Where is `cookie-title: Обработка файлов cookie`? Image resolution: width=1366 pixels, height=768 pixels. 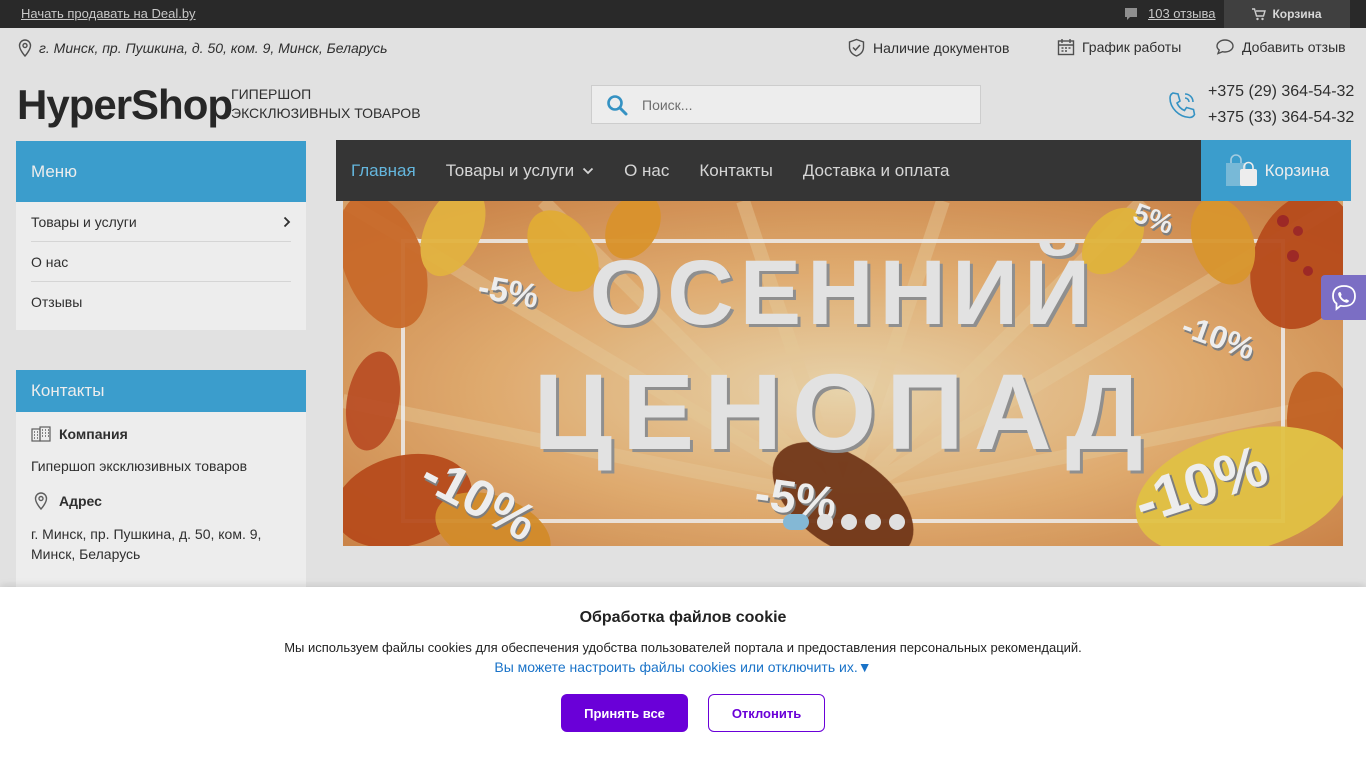
cookie-title: Обработка файлов cookie is located at coordinates (683, 617).